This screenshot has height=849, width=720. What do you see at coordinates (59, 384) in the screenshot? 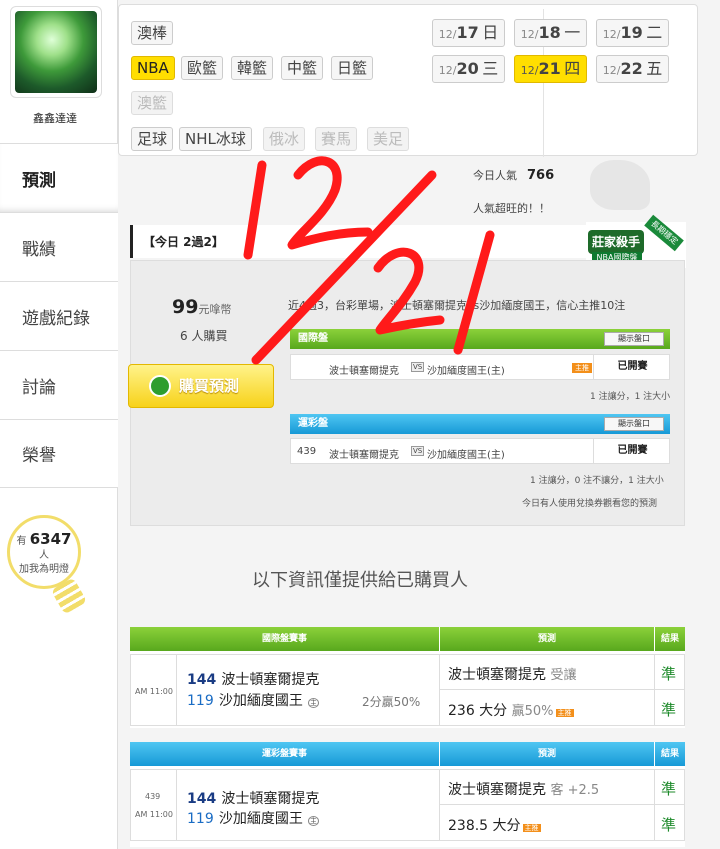
I see `sidebar-item-discuss: 討論` at bounding box center [59, 384].